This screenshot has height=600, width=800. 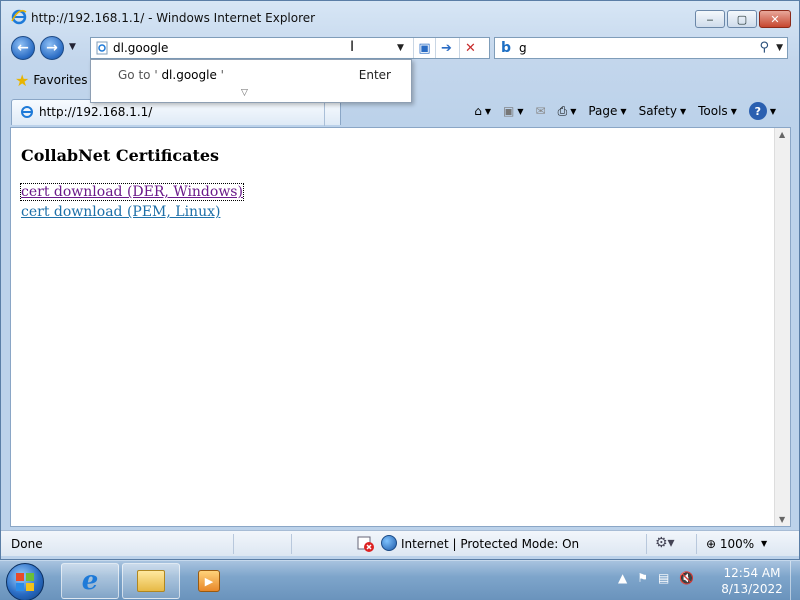 What do you see at coordinates (374, 75) in the screenshot?
I see `autocomplete-enter-hint: Enter` at bounding box center [374, 75].